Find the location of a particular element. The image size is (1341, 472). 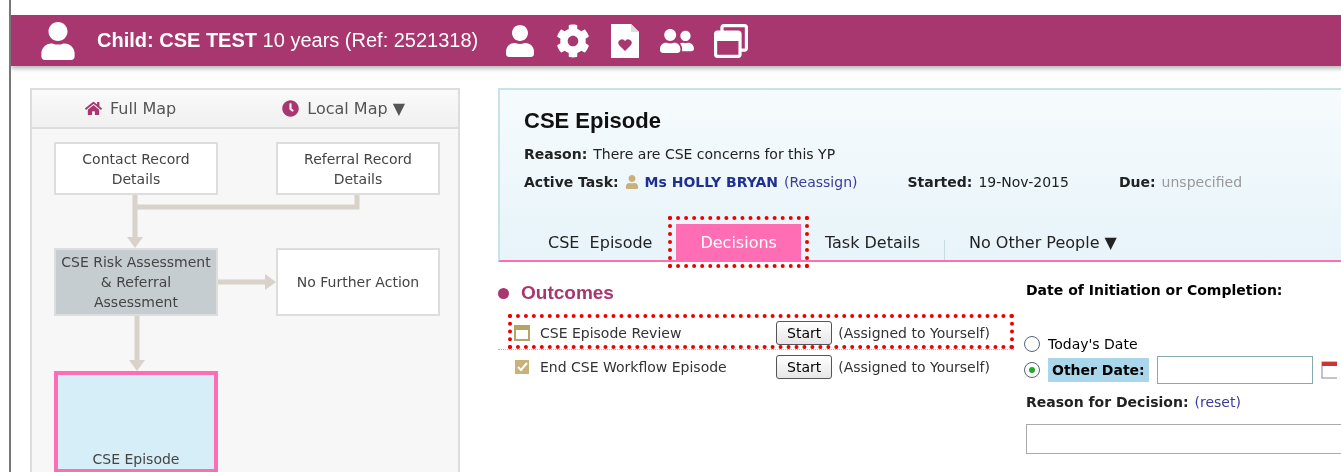

map-link: Full Map is located at coordinates (131, 108).